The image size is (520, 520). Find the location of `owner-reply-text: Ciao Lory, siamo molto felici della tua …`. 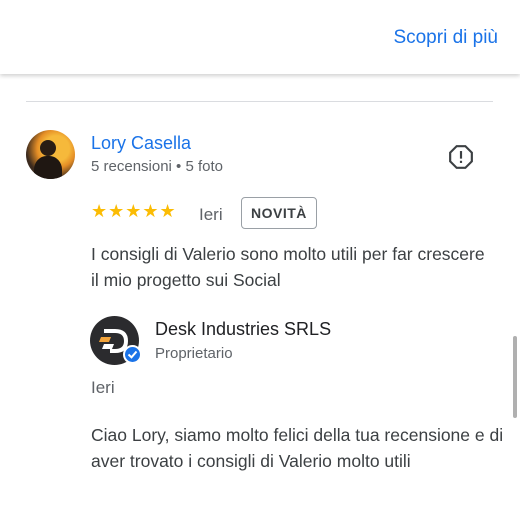

owner-reply-text: Ciao Lory, siamo molto felici della tua … is located at coordinates (297, 448).